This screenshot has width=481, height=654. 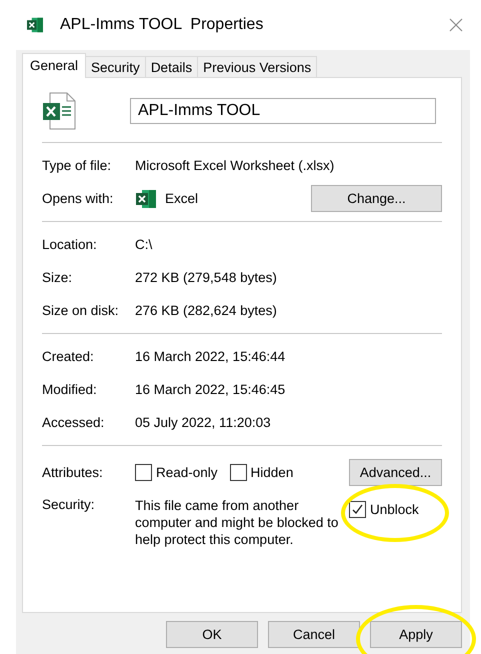 I want to click on dialog-button: Apply, so click(x=416, y=634).